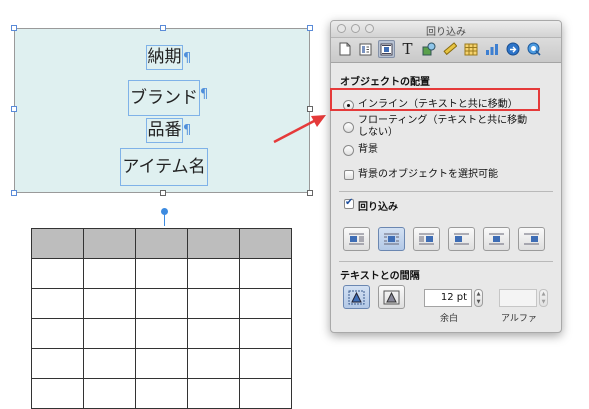  Describe the element at coordinates (161, 243) in the screenshot. I see `table-header-row` at that location.